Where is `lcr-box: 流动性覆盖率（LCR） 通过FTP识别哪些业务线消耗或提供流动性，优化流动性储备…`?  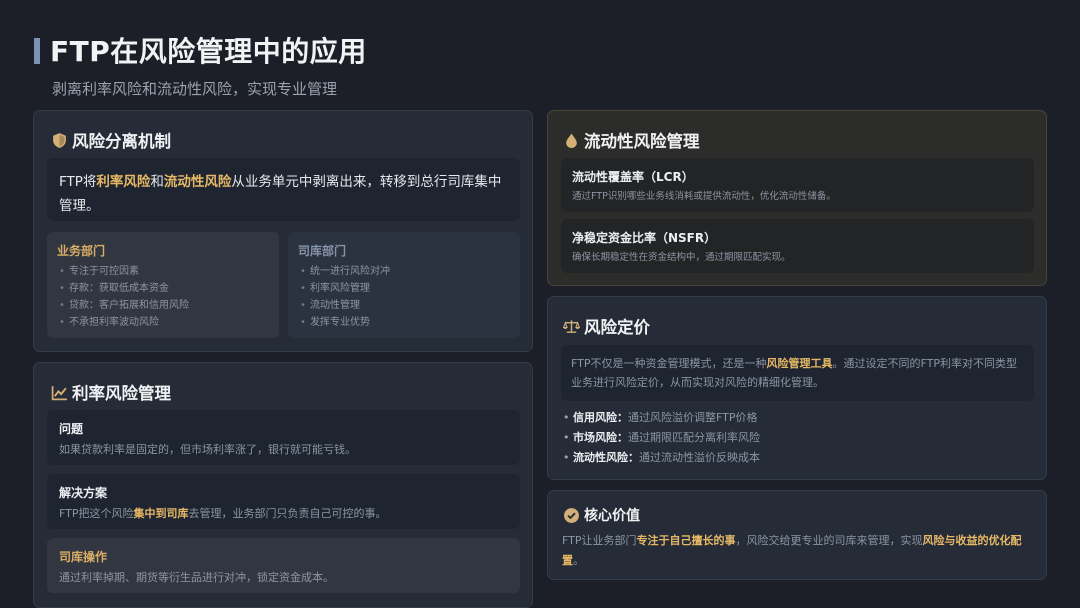 lcr-box: 流动性覆盖率（LCR） 通过FTP识别哪些业务线消耗或提供流动性，优化流动性储备… is located at coordinates (797, 185).